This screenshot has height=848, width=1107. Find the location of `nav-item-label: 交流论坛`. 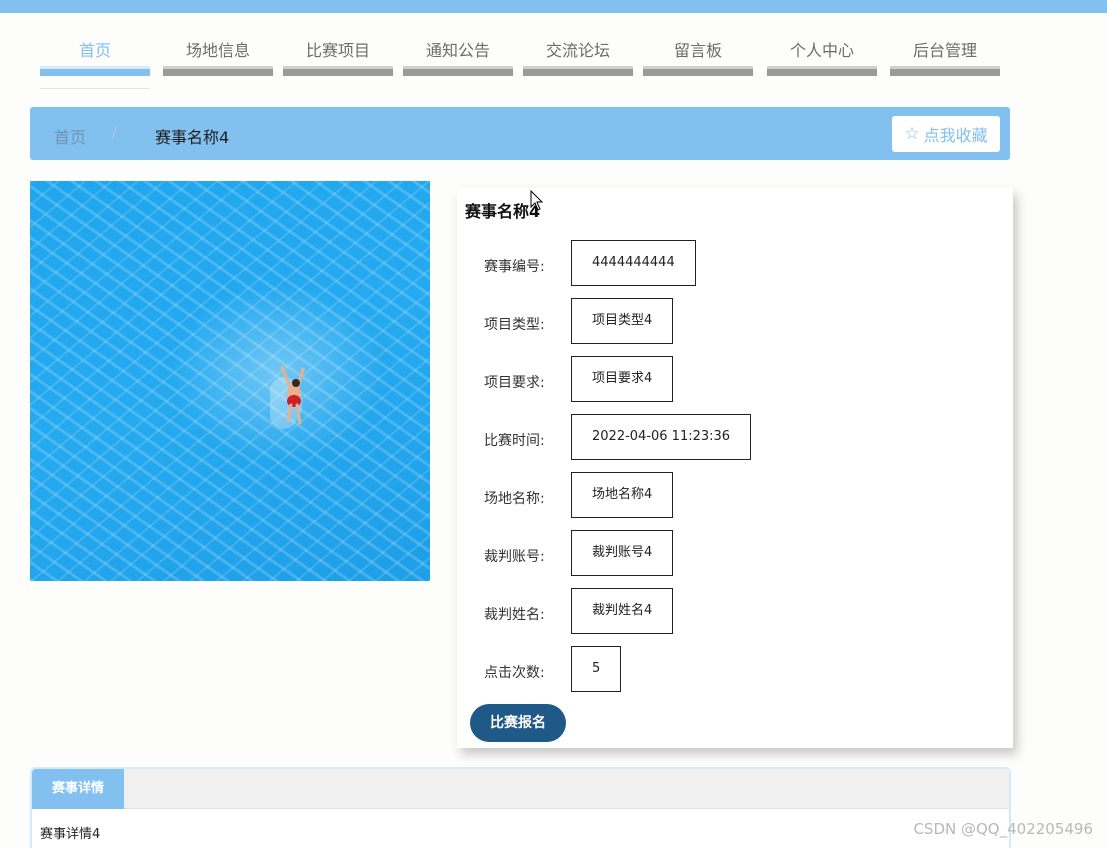

nav-item-label: 交流论坛 is located at coordinates (577, 50).